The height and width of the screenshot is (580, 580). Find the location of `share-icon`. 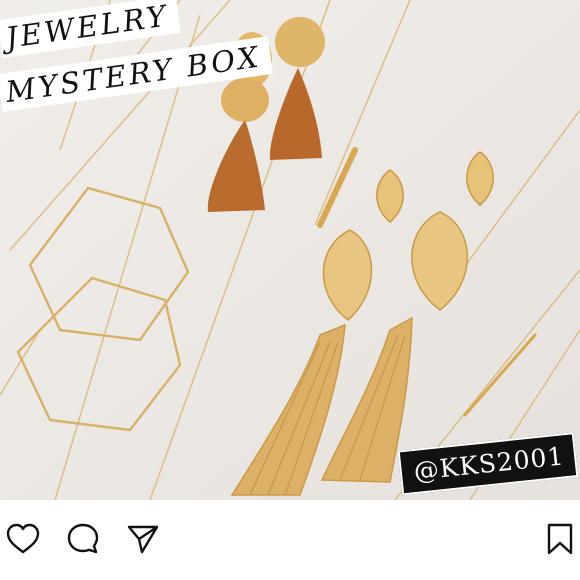

share-icon is located at coordinates (143, 539).